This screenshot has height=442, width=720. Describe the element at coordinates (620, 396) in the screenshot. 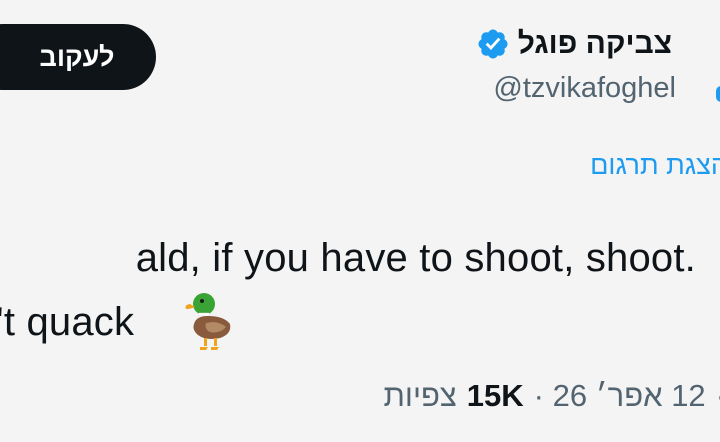

I see `tweet-timestamp: 12 אפר׳ 26 ·` at that location.